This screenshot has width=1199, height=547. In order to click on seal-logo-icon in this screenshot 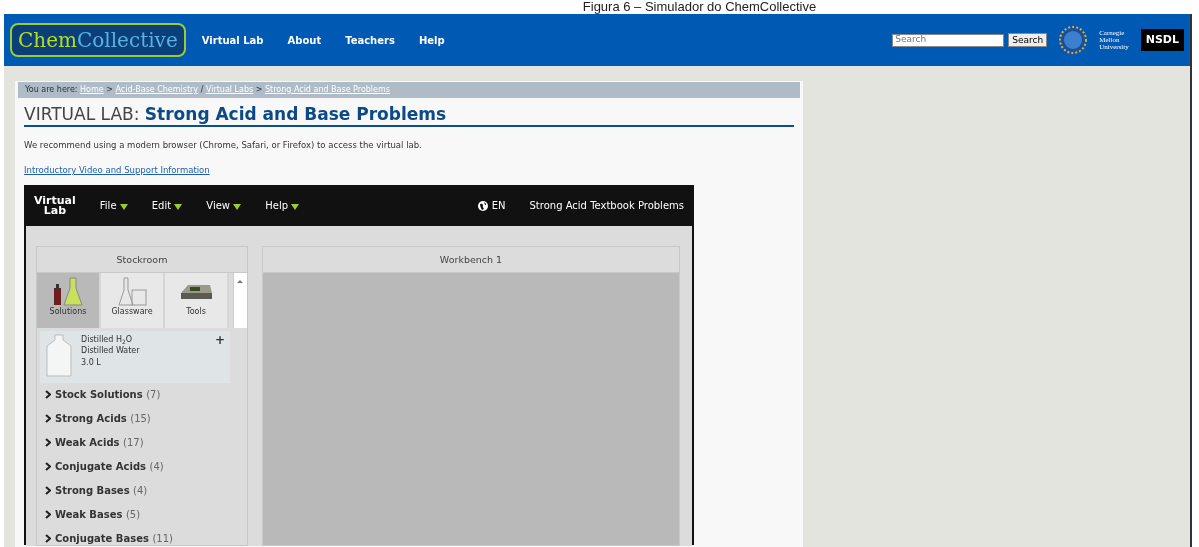, I will do `click(1073, 40)`.